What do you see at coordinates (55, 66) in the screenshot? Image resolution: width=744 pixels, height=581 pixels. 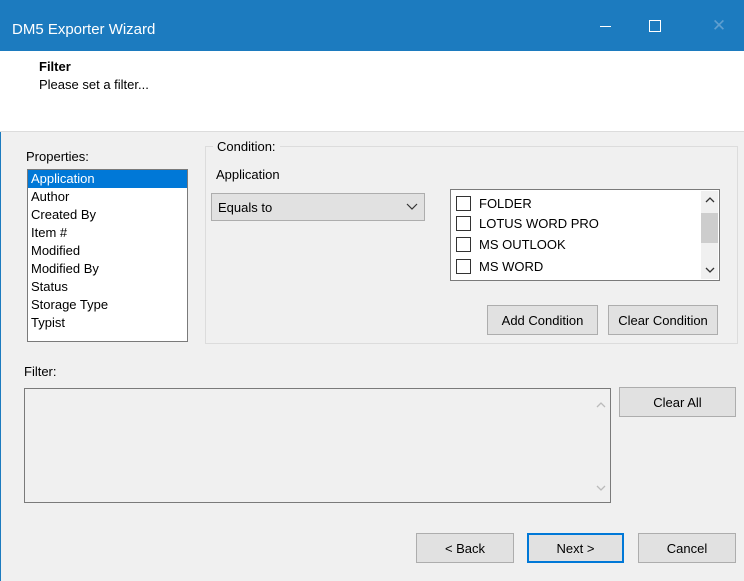 I see `page-title: Filter` at bounding box center [55, 66].